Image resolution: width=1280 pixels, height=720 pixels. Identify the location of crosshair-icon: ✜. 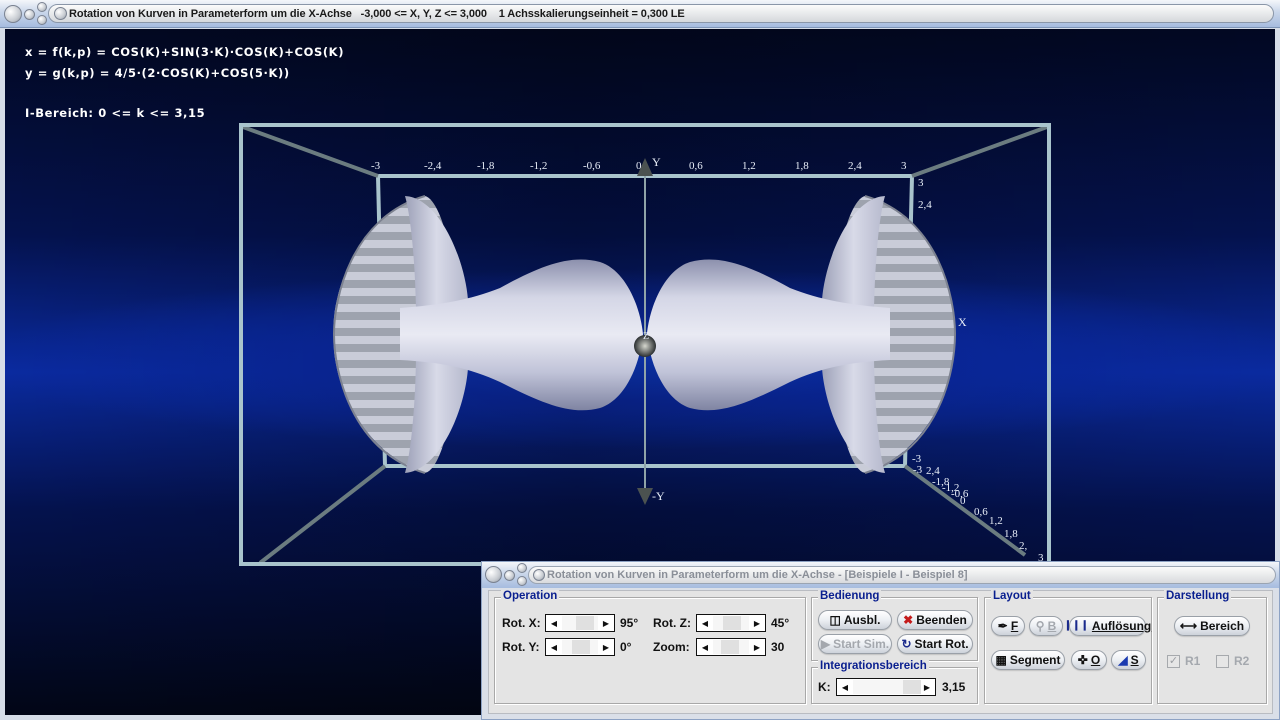
(1082, 660).